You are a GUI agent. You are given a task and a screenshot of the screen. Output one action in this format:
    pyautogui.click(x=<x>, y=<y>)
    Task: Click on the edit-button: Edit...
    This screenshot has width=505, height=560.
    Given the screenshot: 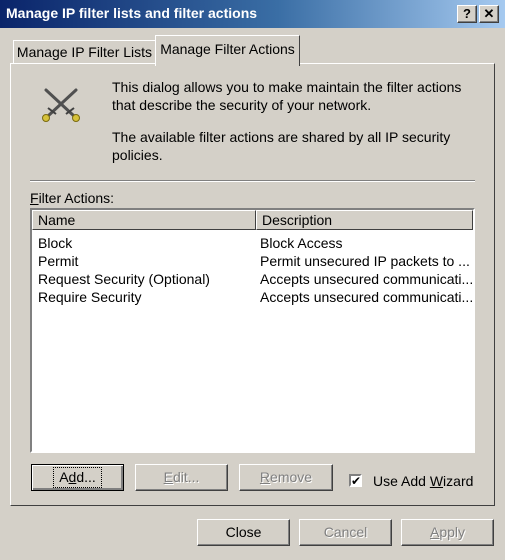 What is the action you would take?
    pyautogui.click(x=181, y=477)
    